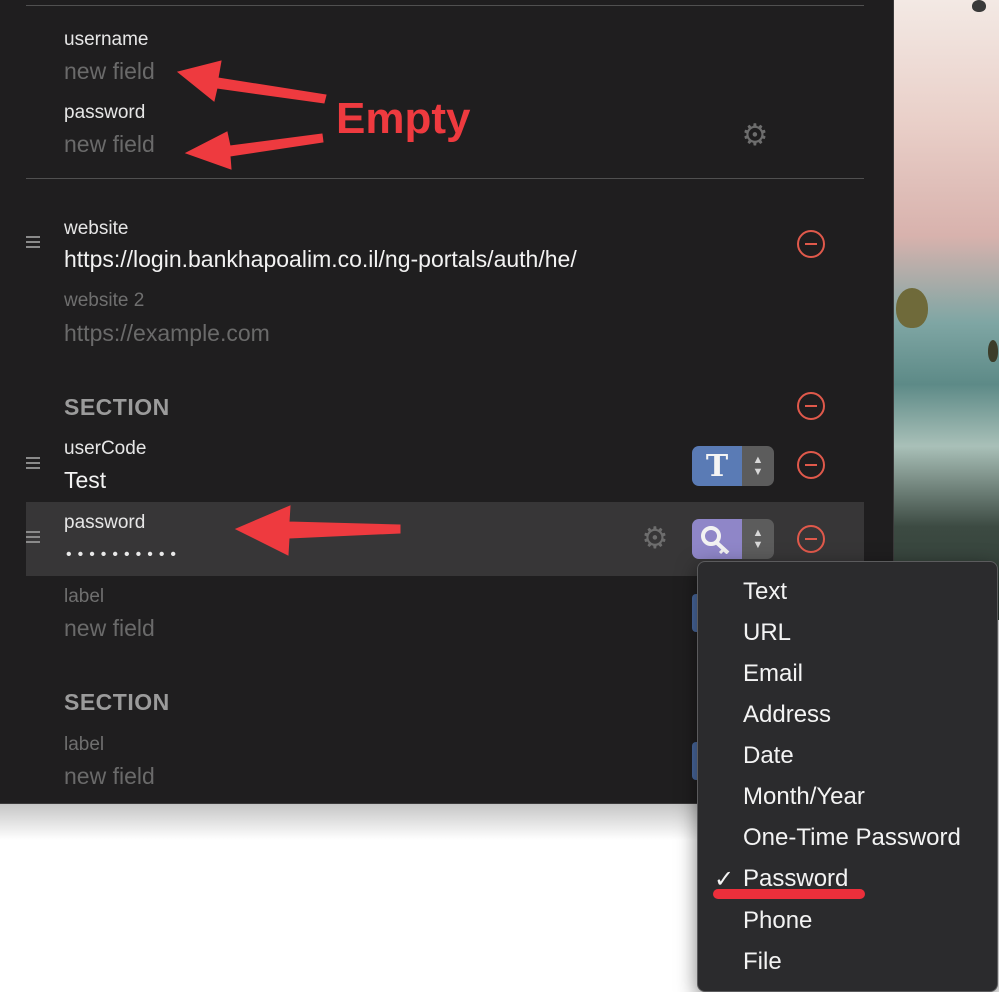  Describe the element at coordinates (768, 756) in the screenshot. I see `menu-item-date: Date` at that location.